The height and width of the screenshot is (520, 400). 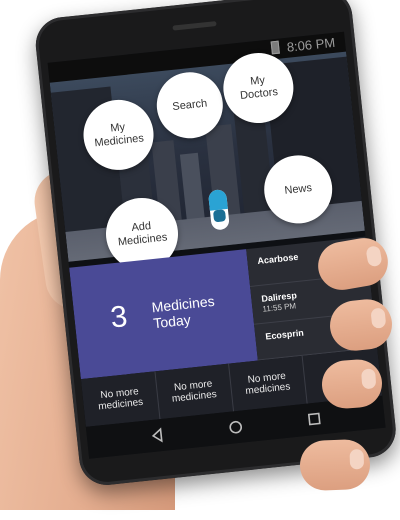 I want to click on status-time: 8:06 PM, so click(x=311, y=44).